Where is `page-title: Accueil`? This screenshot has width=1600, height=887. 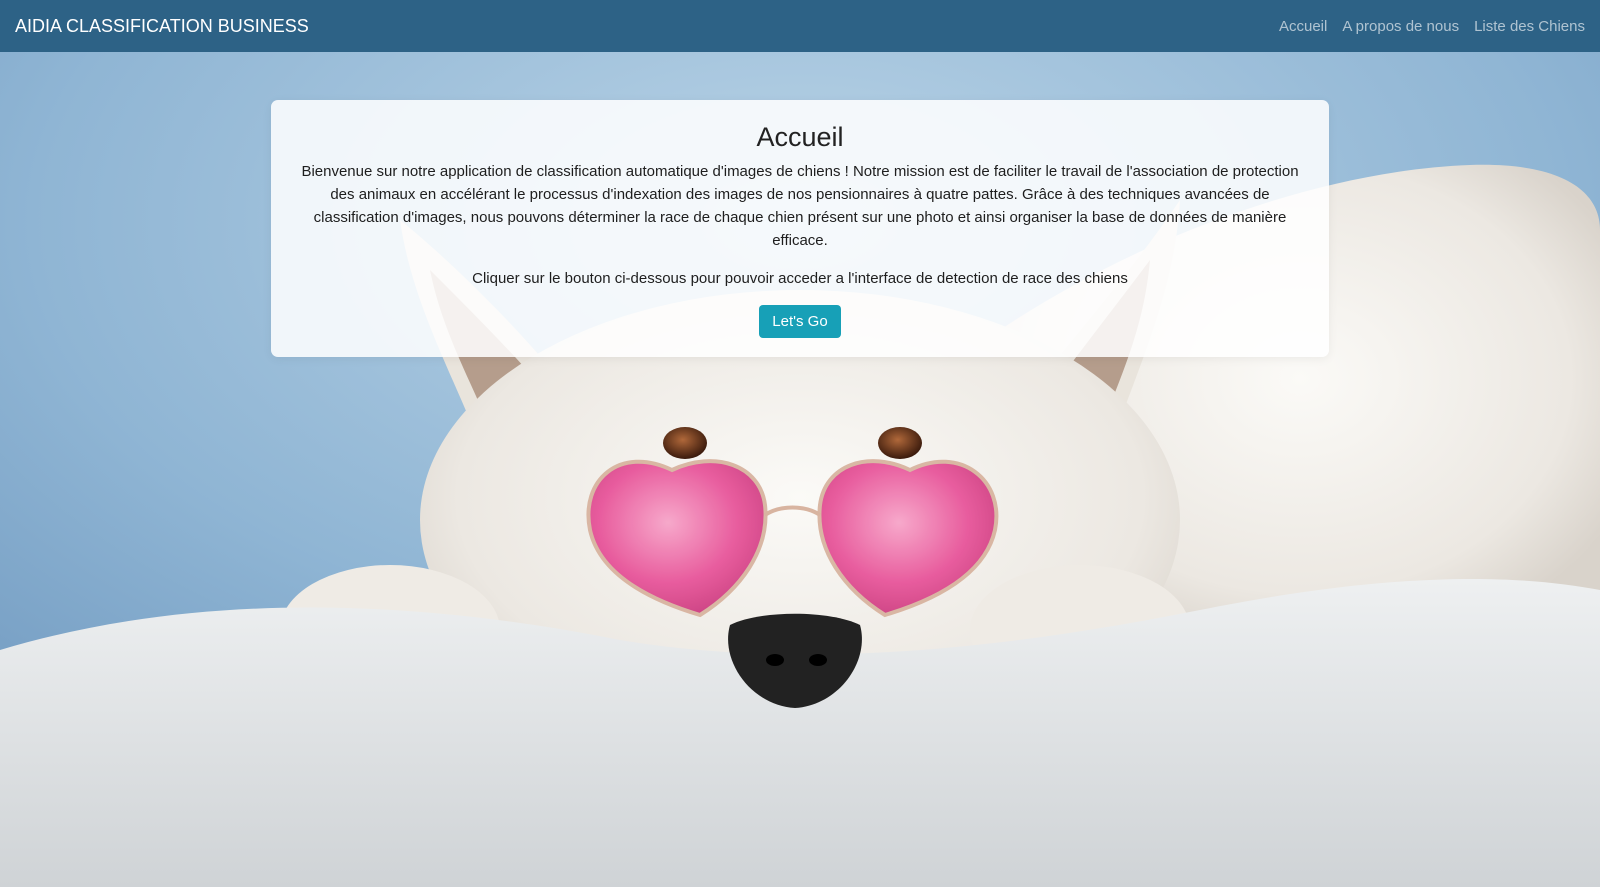 page-title: Accueil is located at coordinates (800, 137).